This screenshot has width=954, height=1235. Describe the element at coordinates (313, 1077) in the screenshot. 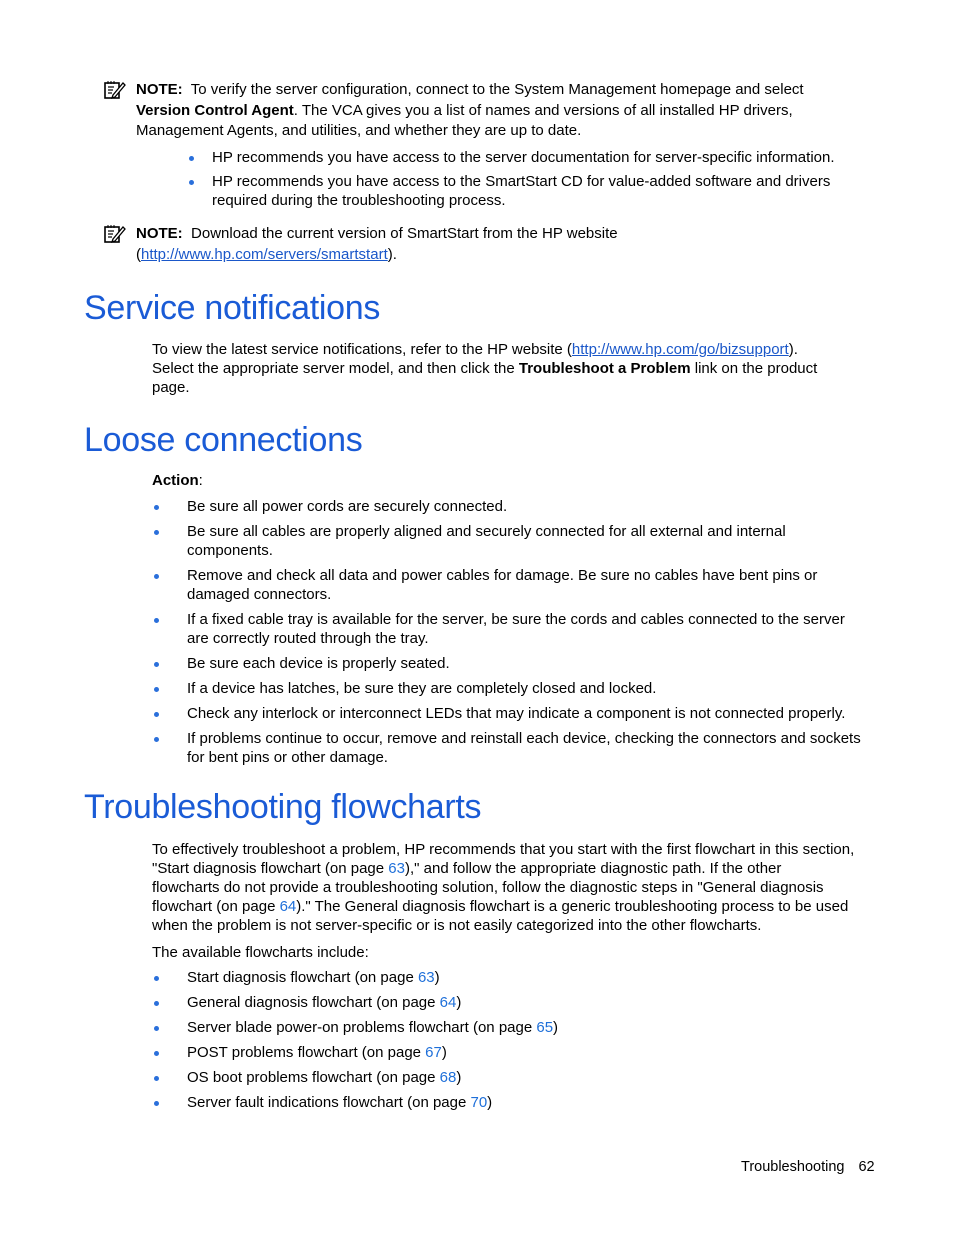

I see `flowchart-name: OS boot problems flowchart (on page` at that location.